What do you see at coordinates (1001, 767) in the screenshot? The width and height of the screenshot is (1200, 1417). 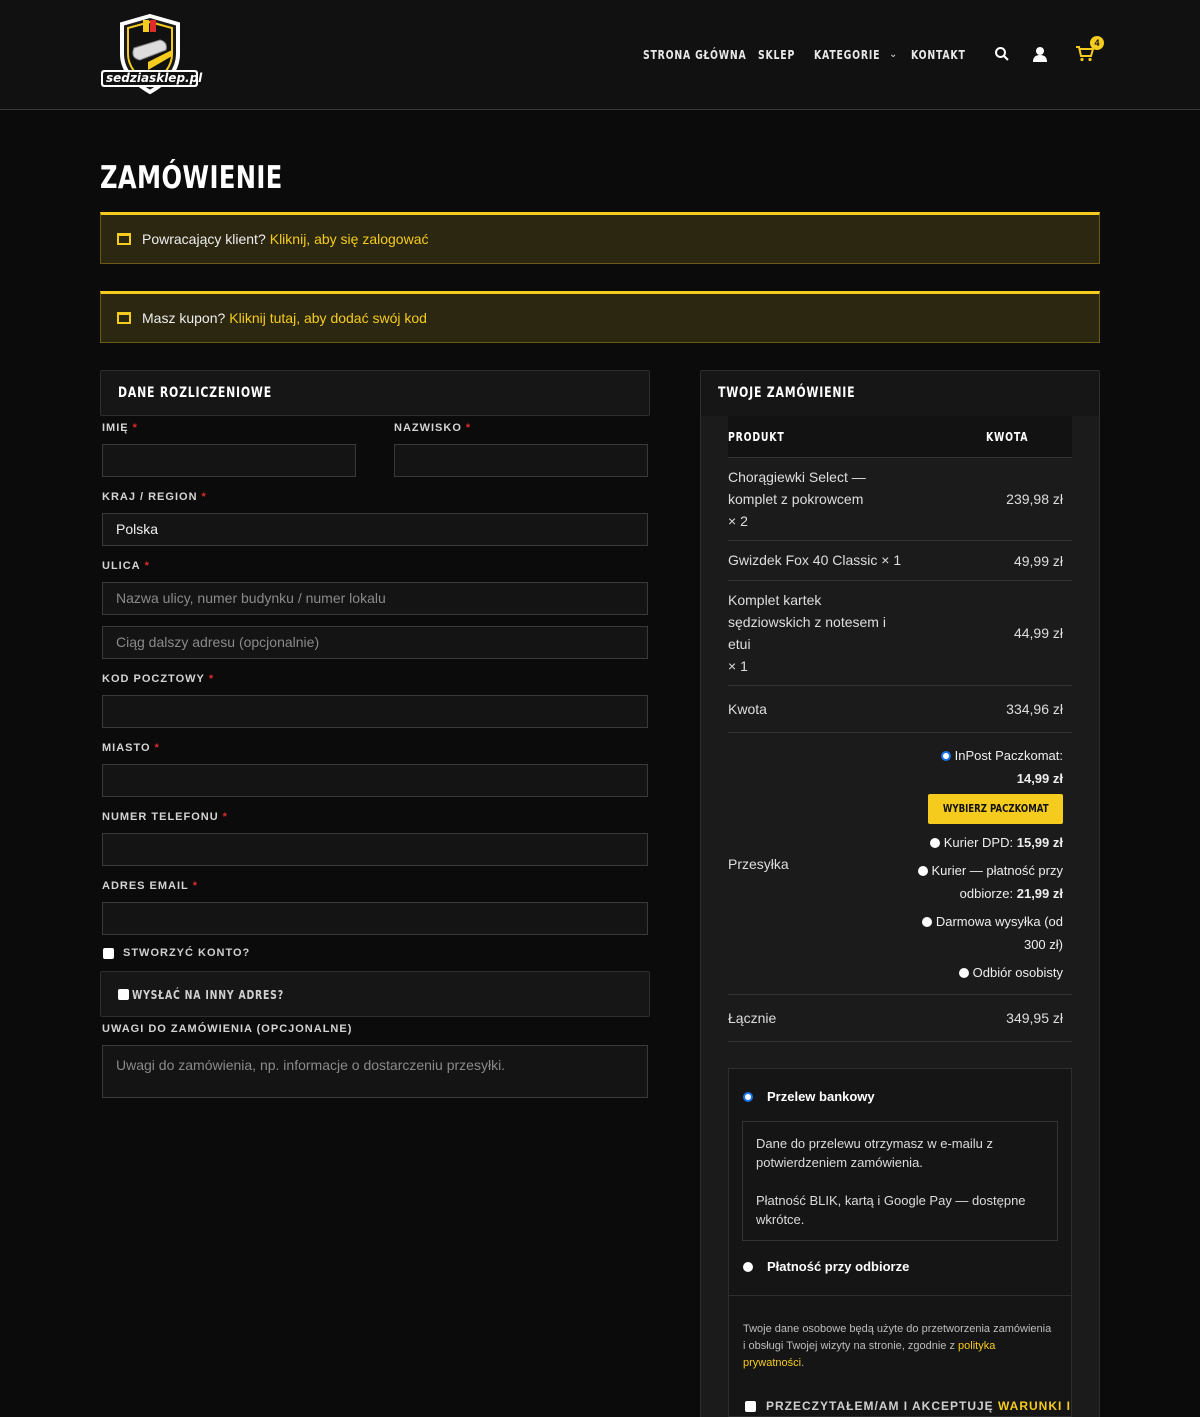 I see `shipping-option-inpost: InPost Paczkomat: 14,99 zł` at bounding box center [1001, 767].